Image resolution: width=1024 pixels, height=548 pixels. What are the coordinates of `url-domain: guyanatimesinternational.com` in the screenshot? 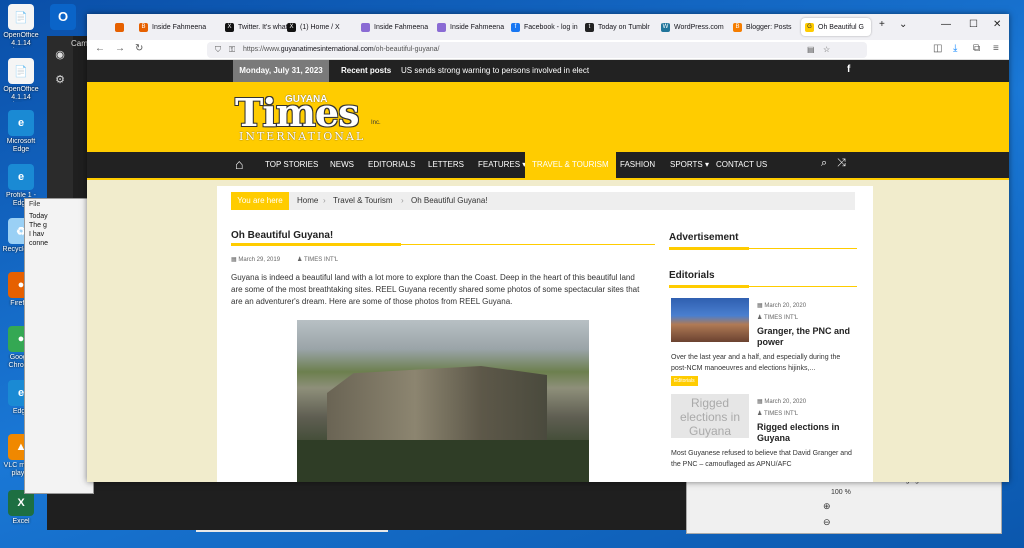 It's located at (327, 49).